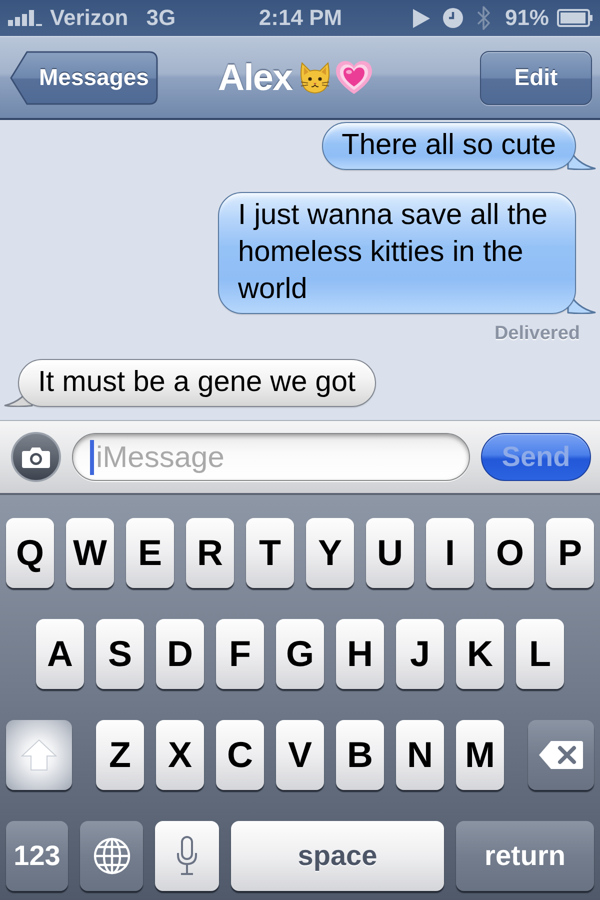 This screenshot has width=600, height=900. Describe the element at coordinates (300, 654) in the screenshot. I see `letter-key: G` at that location.